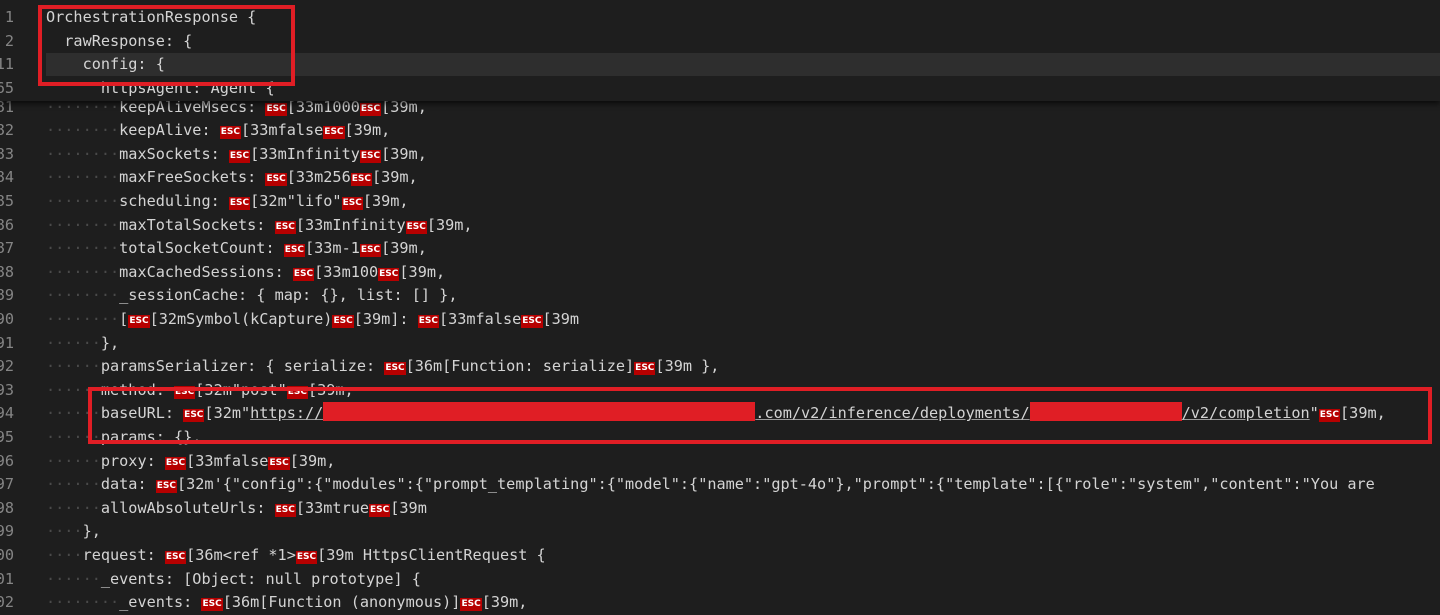  What do you see at coordinates (169, 130) in the screenshot?
I see `code-token: keepAlive:` at bounding box center [169, 130].